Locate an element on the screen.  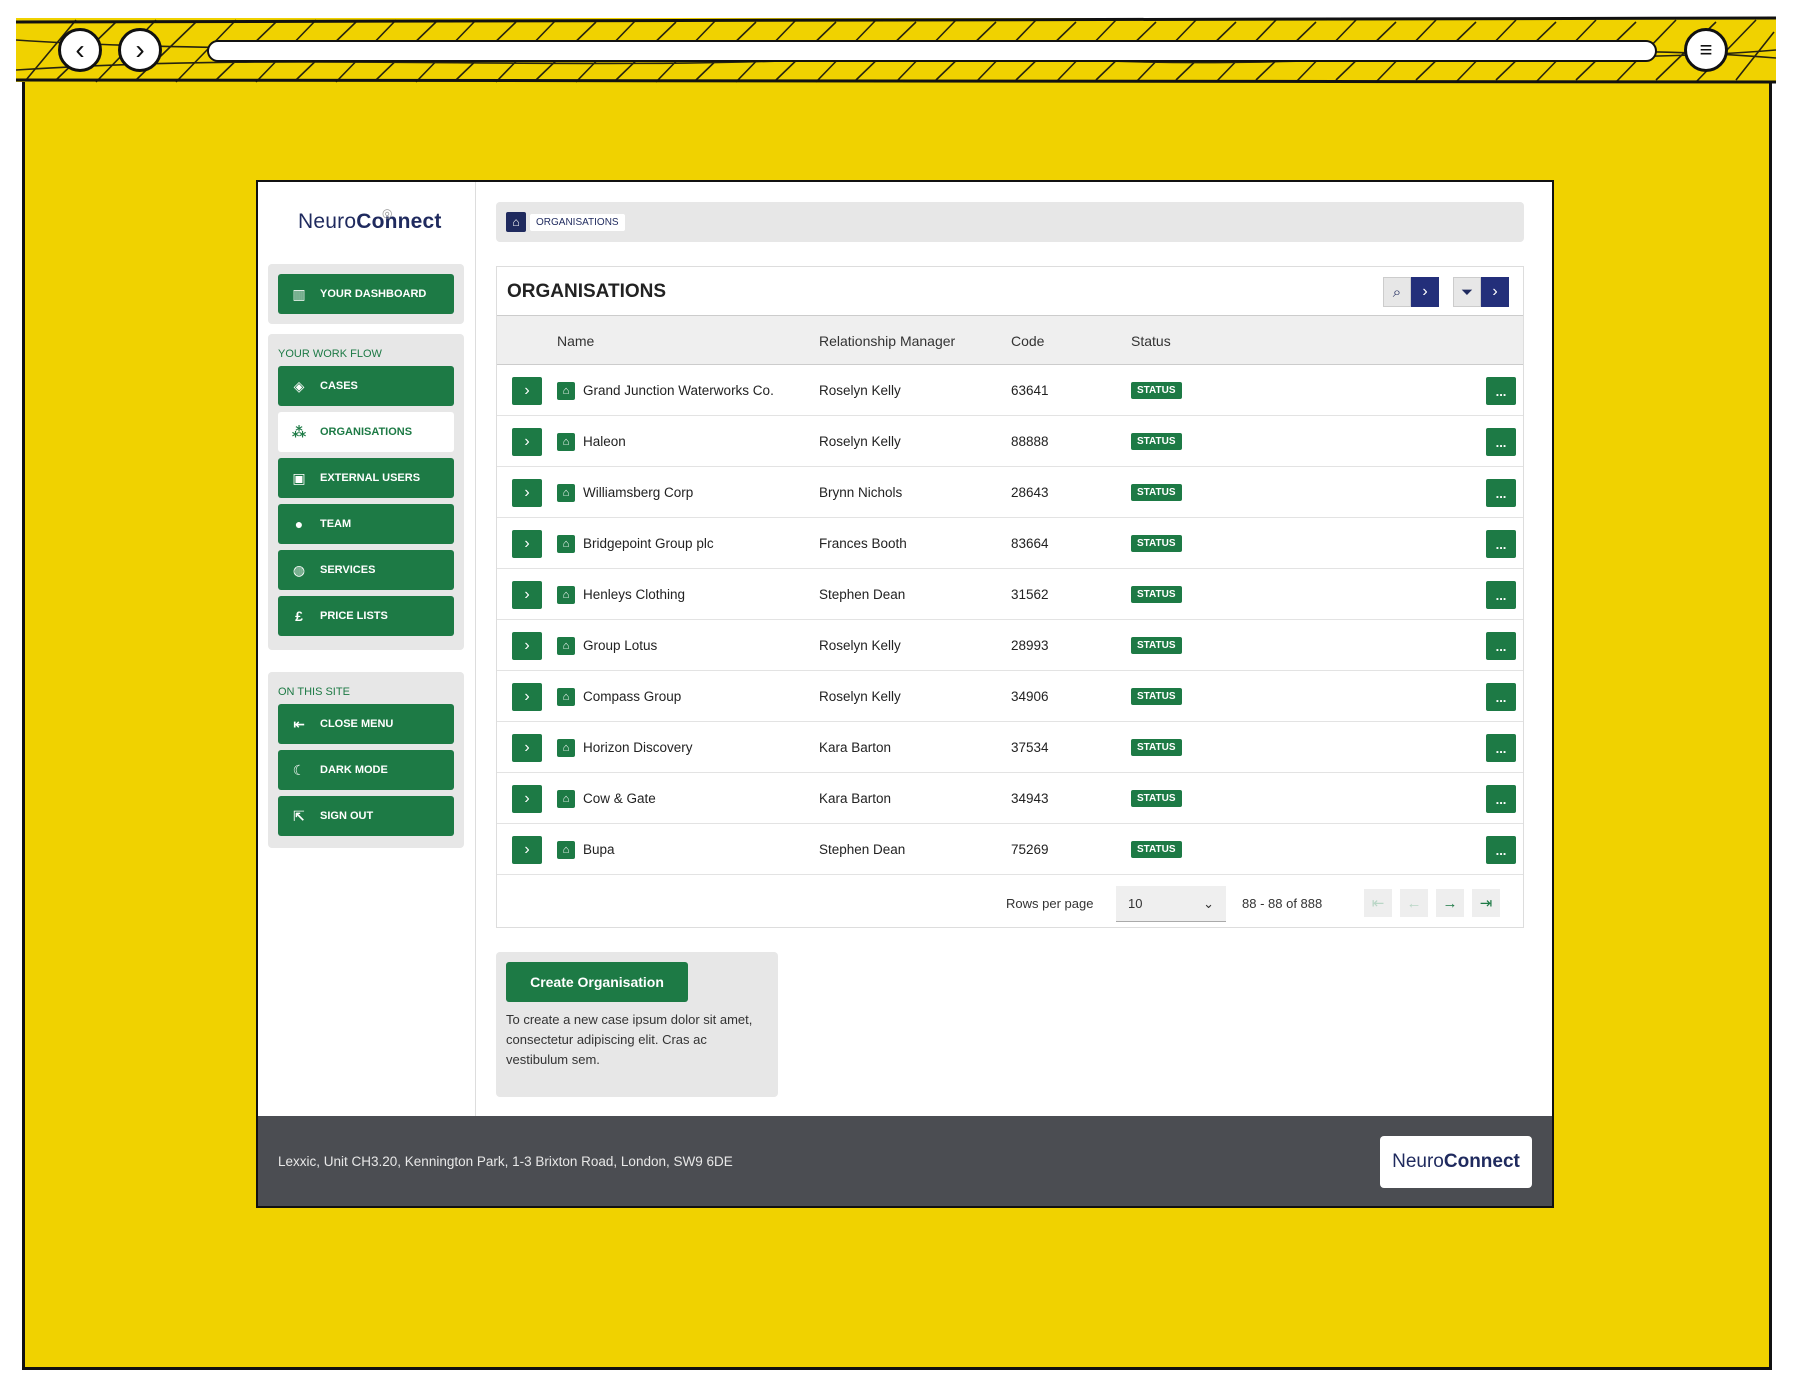
dark-mode-button: ☾ DARK MODE is located at coordinates (366, 770).